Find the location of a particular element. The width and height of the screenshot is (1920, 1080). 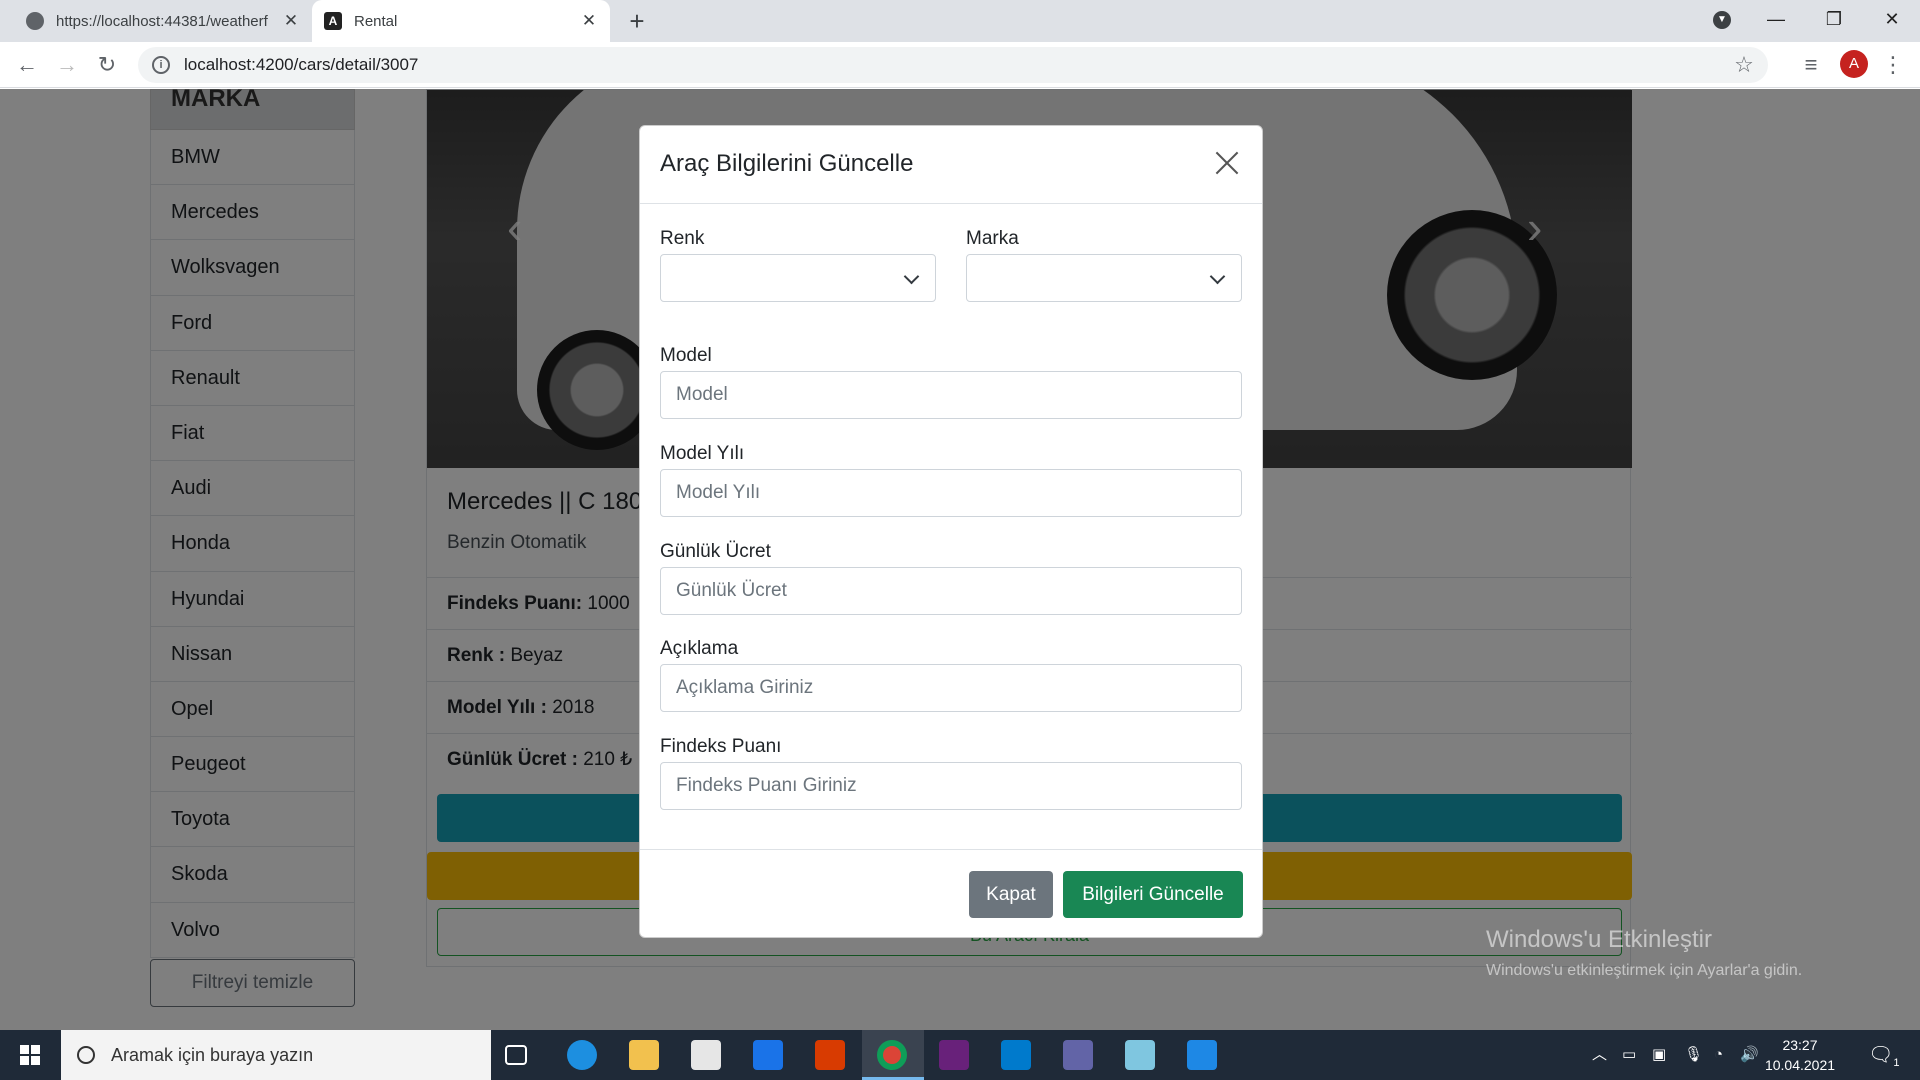

model-label: Model is located at coordinates (686, 355).